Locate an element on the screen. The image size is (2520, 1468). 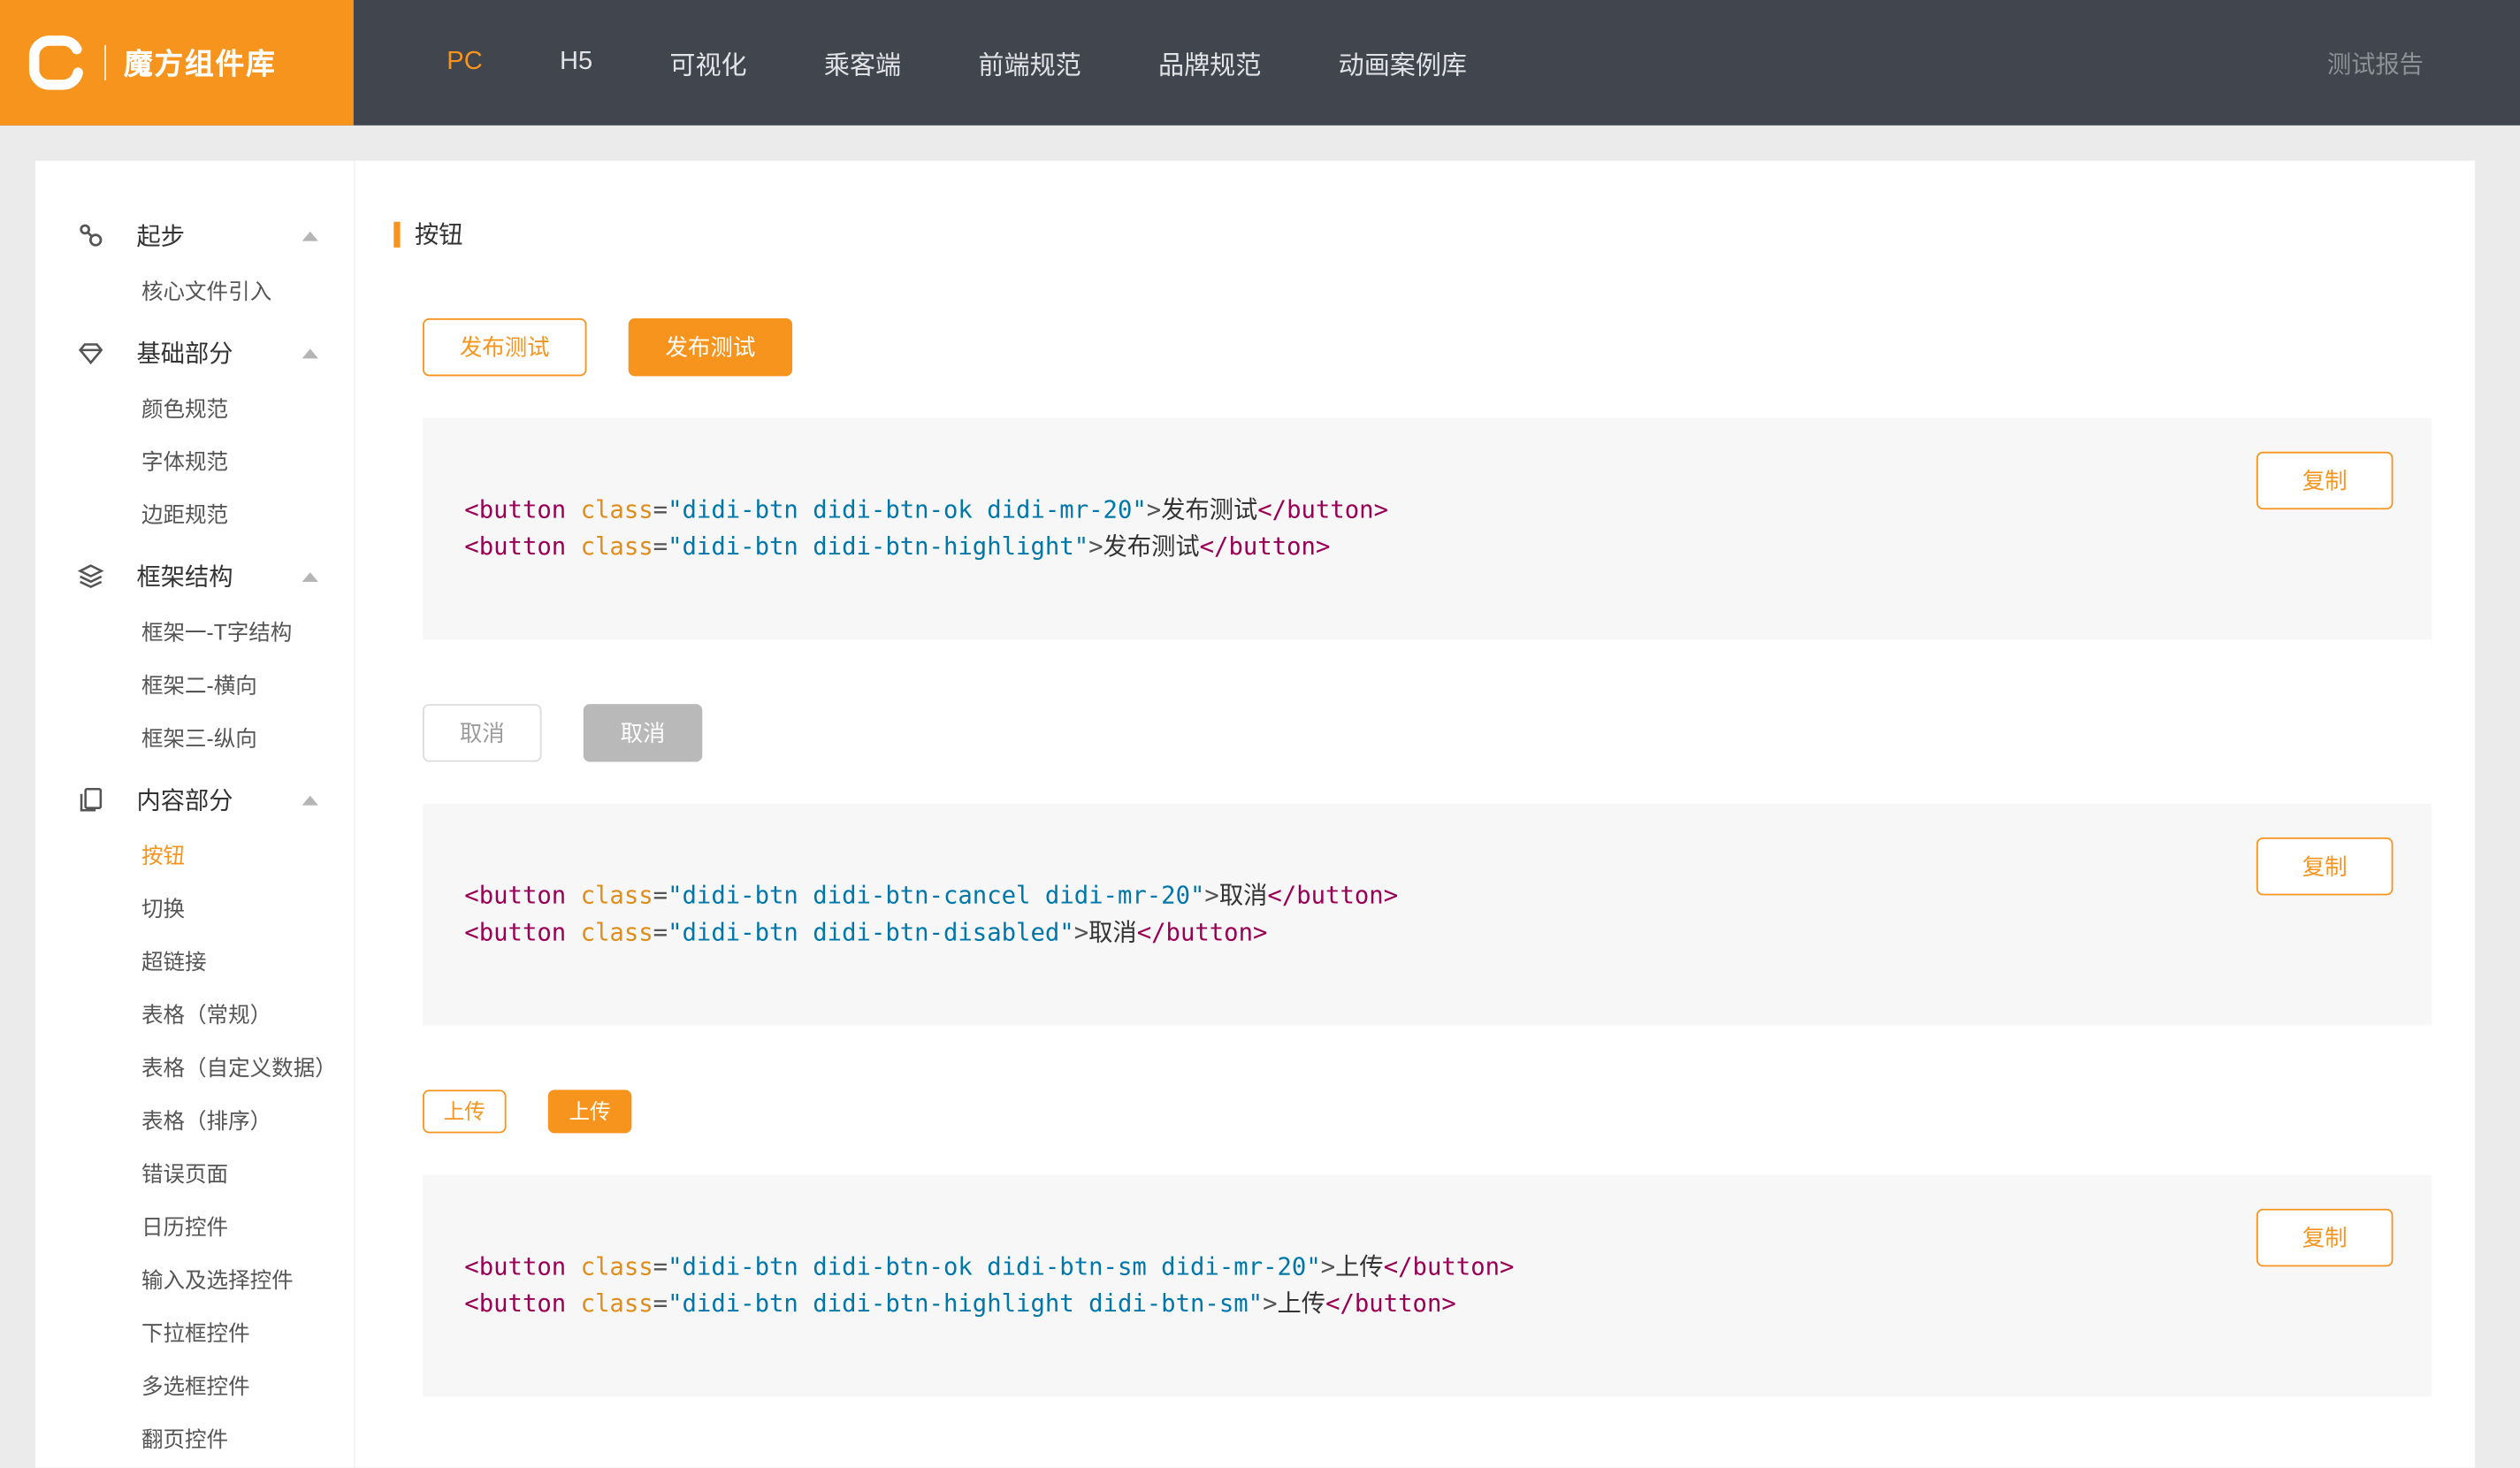
sidebar-item: 日历控件 is located at coordinates (194, 1227).